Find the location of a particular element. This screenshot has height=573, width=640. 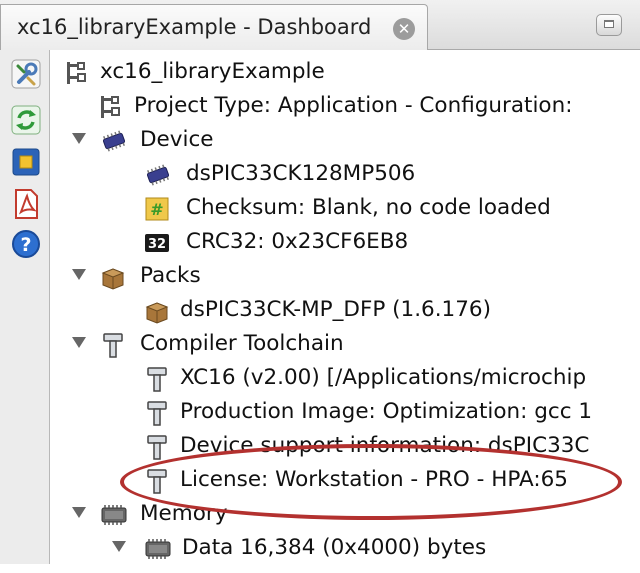

tree-item-checksum: # Checksum: Blank, no code loaded is located at coordinates (384, 208).